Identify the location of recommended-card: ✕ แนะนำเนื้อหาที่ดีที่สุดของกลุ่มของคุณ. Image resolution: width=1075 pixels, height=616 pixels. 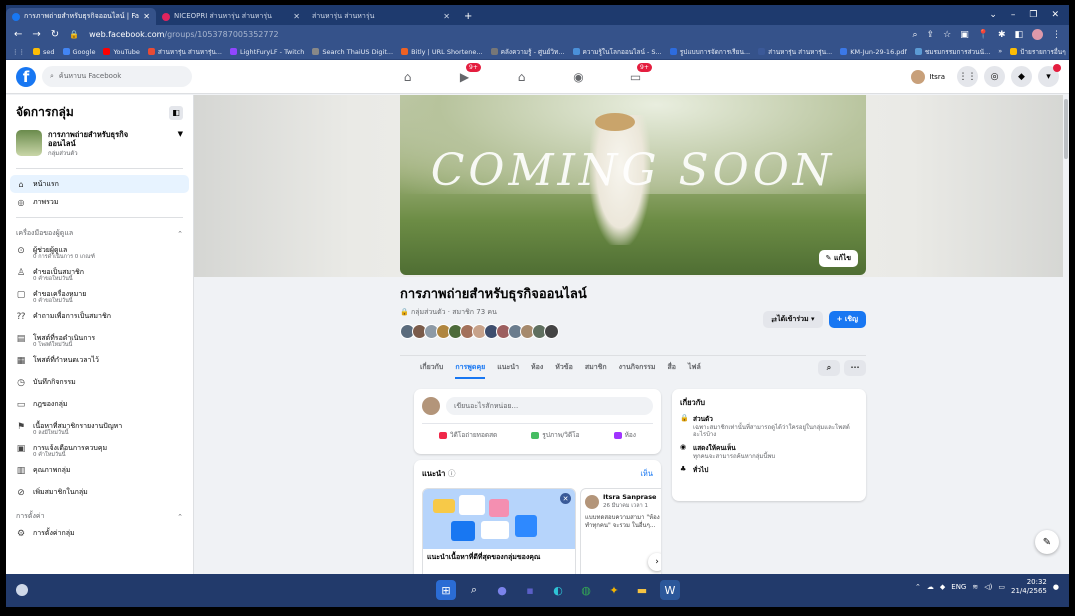
(499, 531).